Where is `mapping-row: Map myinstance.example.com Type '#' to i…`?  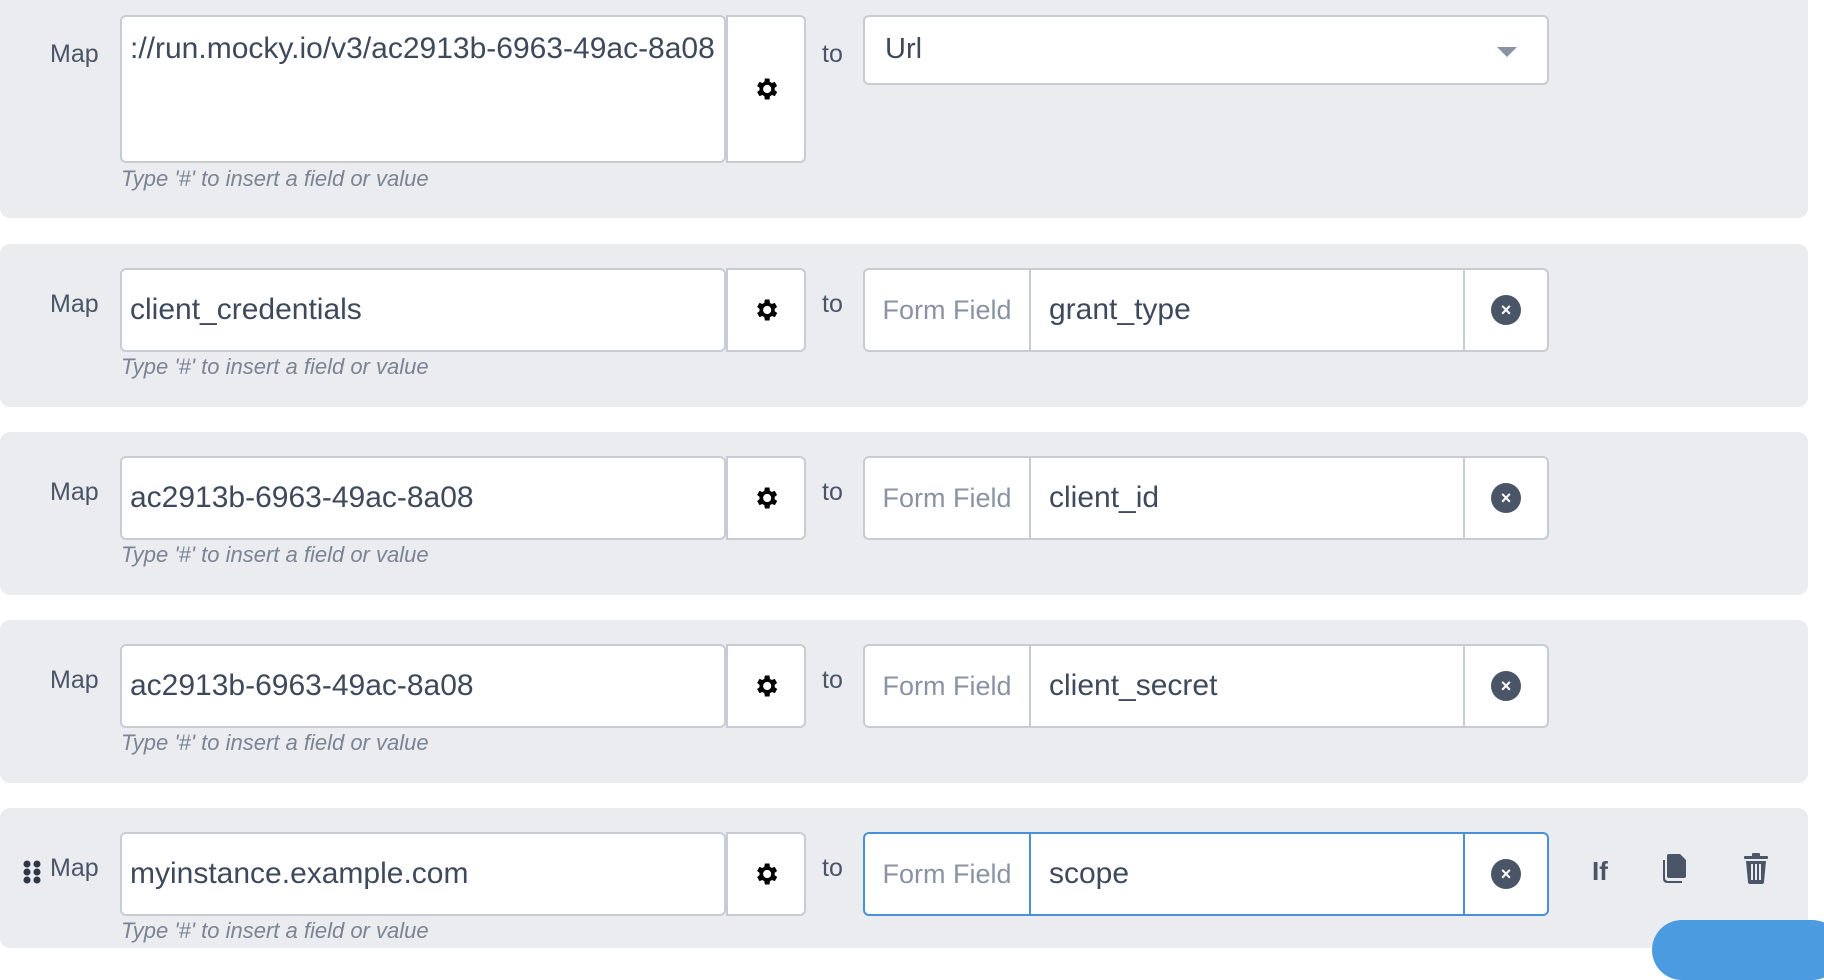 mapping-row: Map myinstance.example.com Type '#' to i… is located at coordinates (904, 878).